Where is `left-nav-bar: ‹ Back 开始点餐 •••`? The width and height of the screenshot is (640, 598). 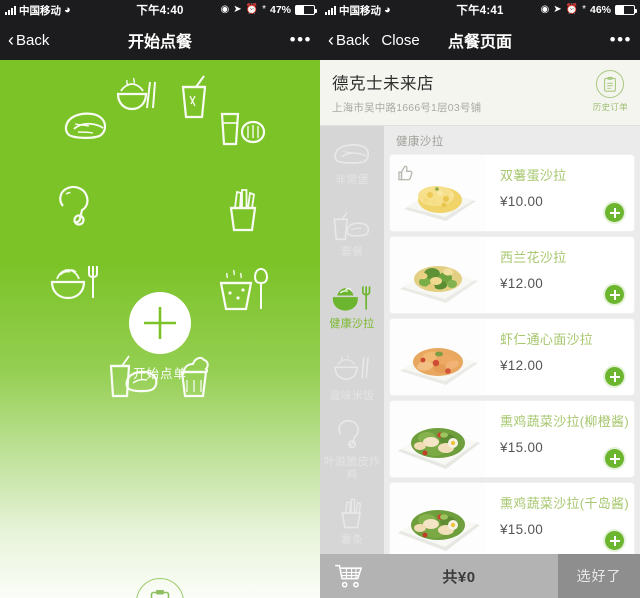
left-nav-bar: ‹ Back 开始点餐 ••• is located at coordinates (160, 40).